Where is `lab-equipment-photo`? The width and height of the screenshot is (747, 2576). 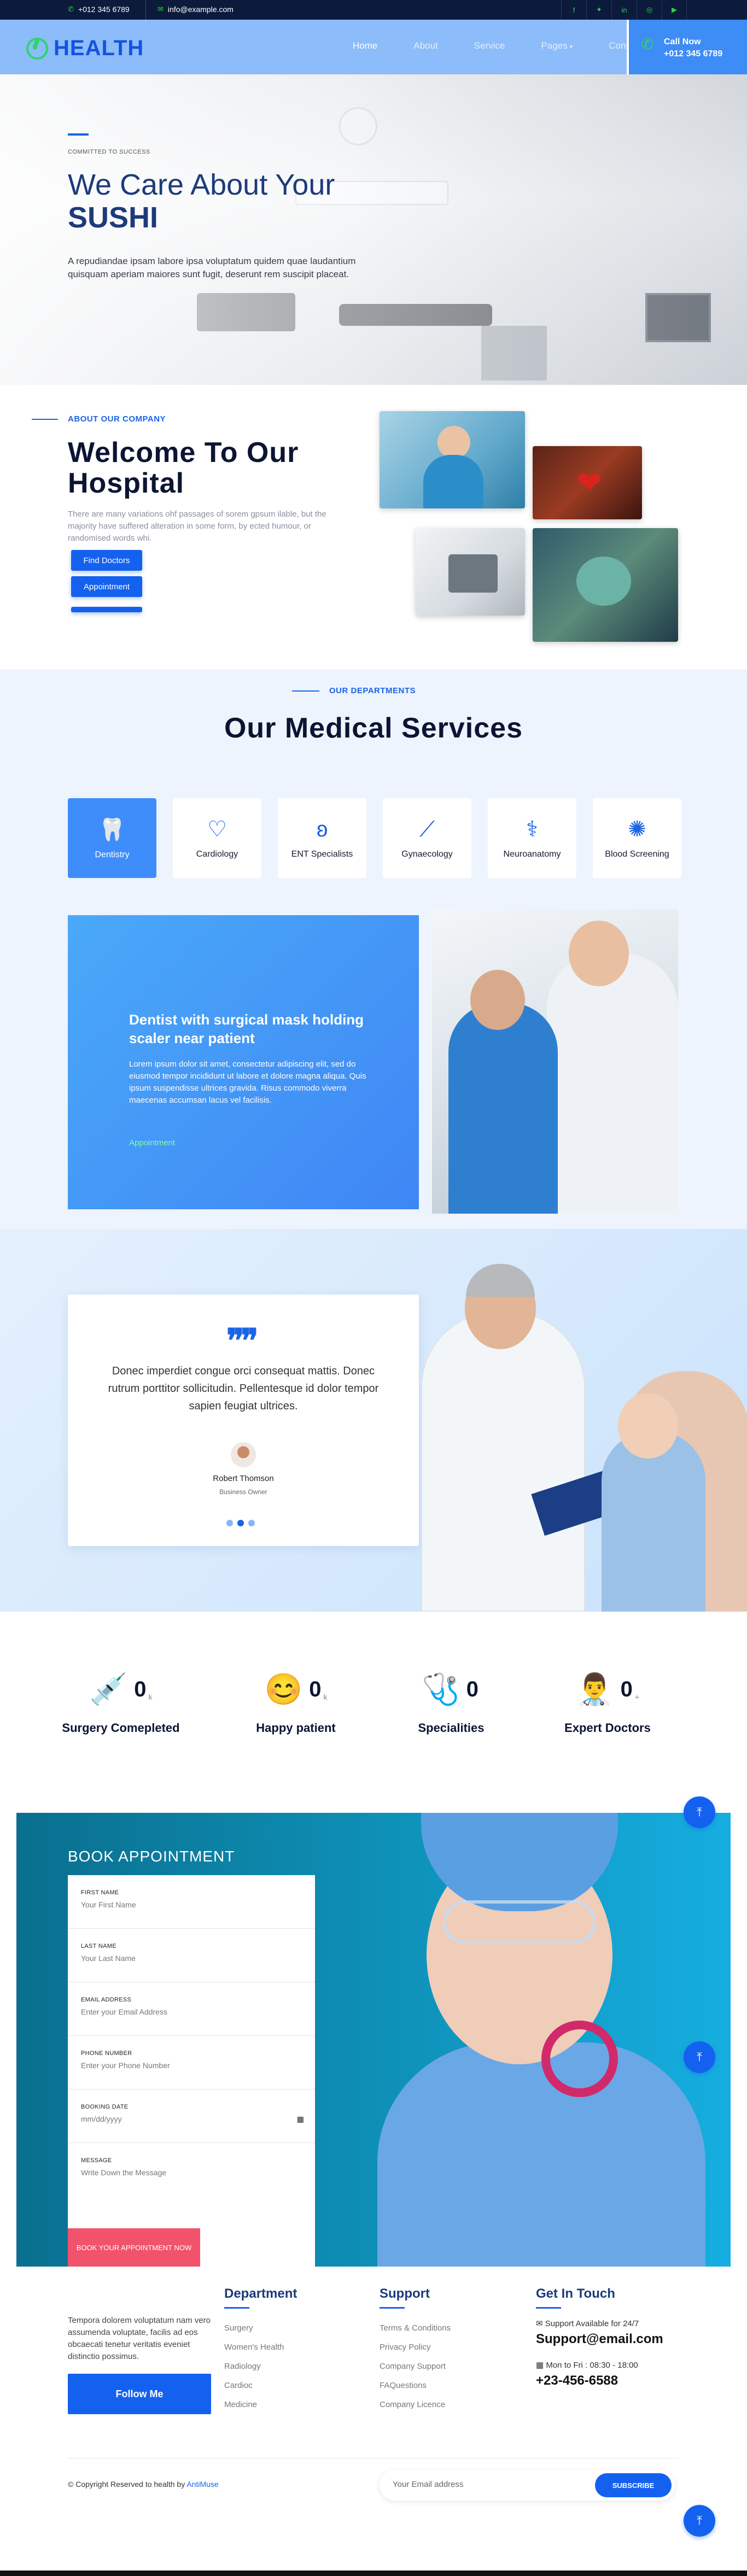
lab-equipment-photo is located at coordinates (470, 572).